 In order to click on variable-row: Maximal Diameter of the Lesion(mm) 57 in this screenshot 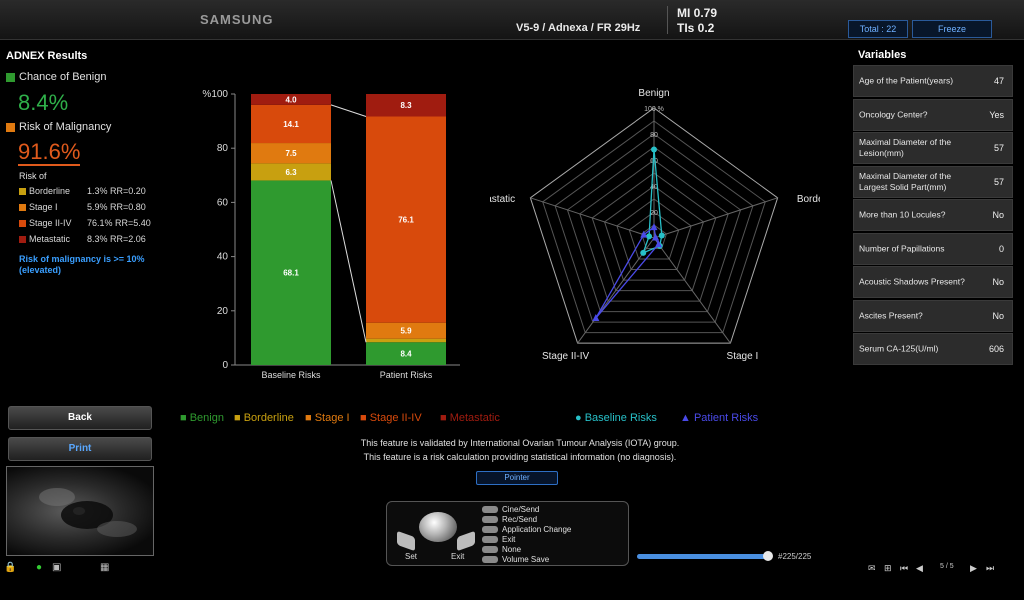, I will do `click(933, 148)`.